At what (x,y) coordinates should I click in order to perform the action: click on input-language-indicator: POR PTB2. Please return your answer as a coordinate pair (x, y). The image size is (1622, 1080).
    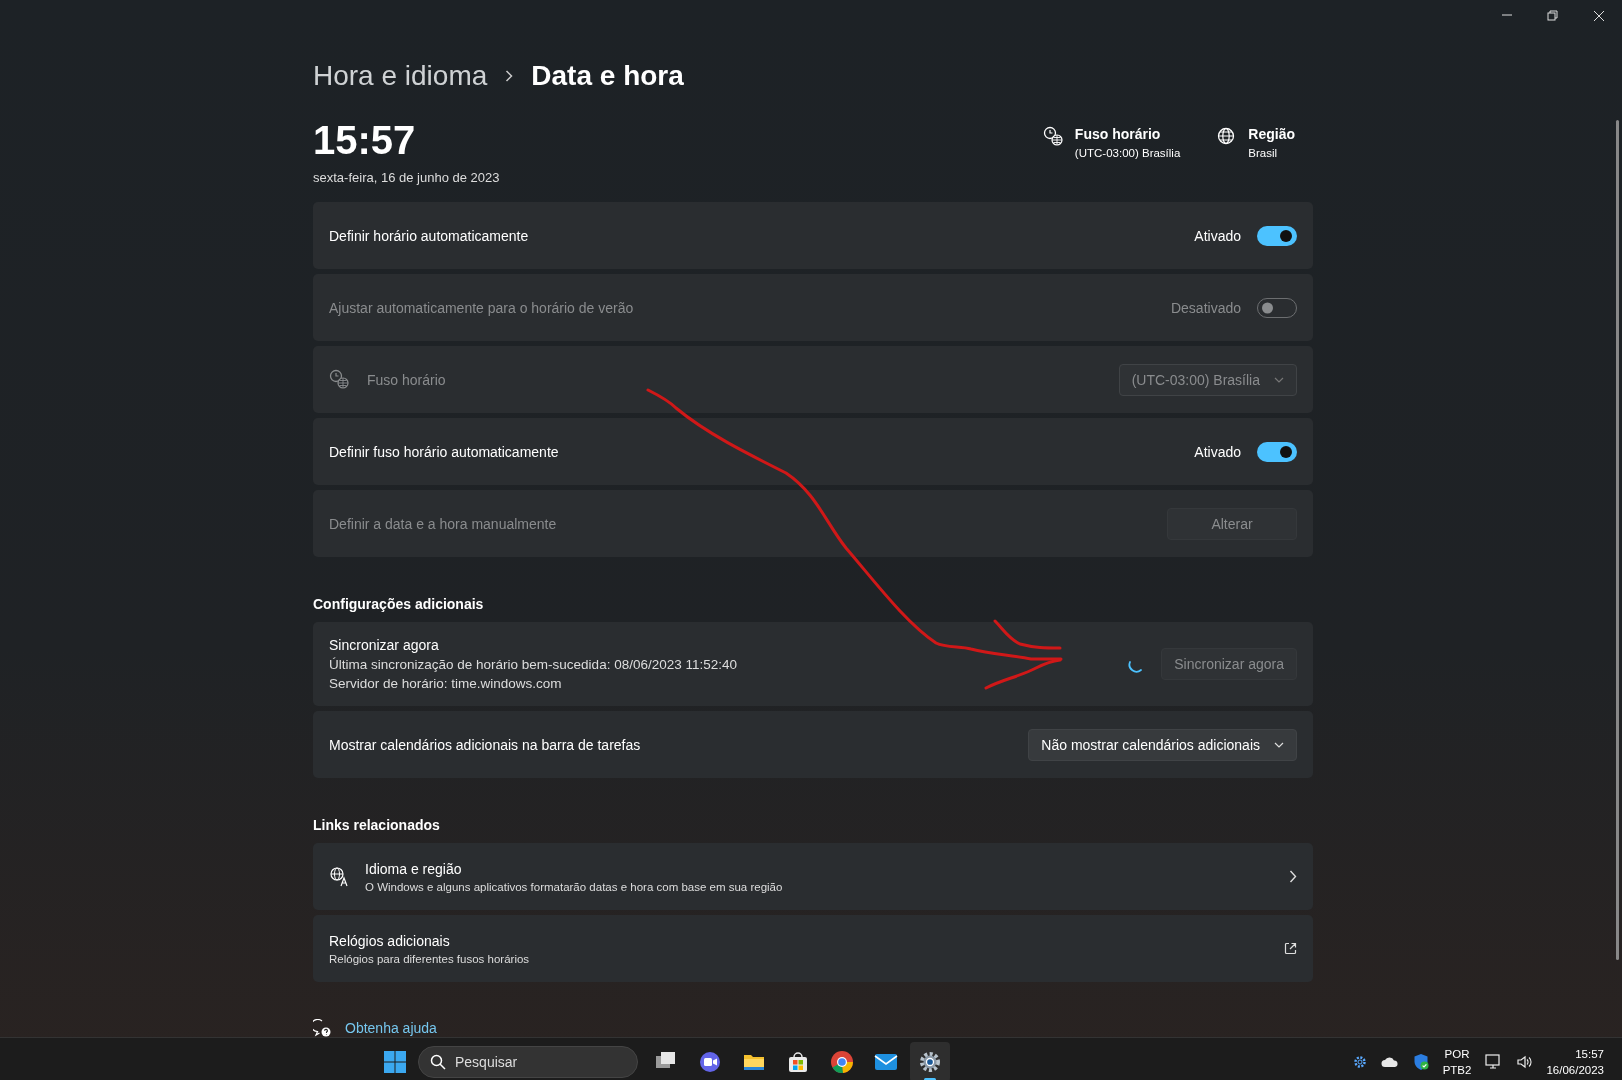
    Looking at the image, I should click on (1457, 1062).